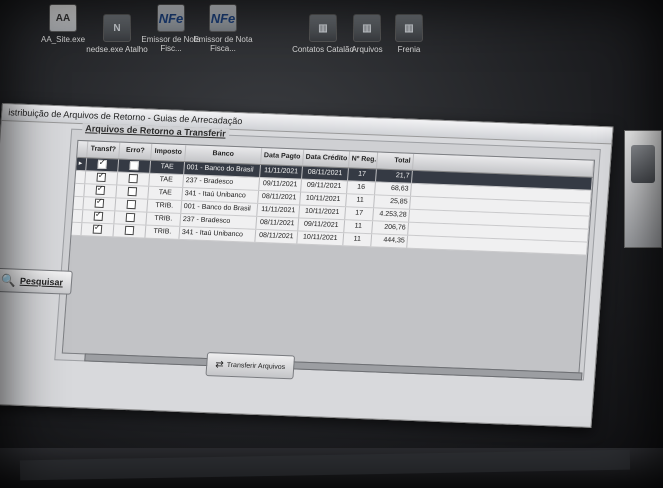  Describe the element at coordinates (391, 228) in the screenshot. I see `total-cell: 206,76` at that location.